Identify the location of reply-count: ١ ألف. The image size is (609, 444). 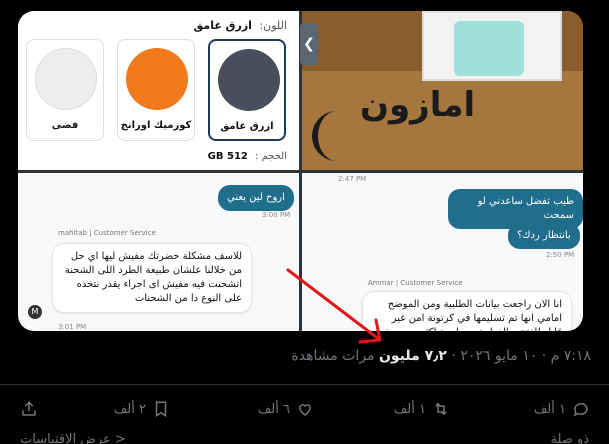
(549, 409).